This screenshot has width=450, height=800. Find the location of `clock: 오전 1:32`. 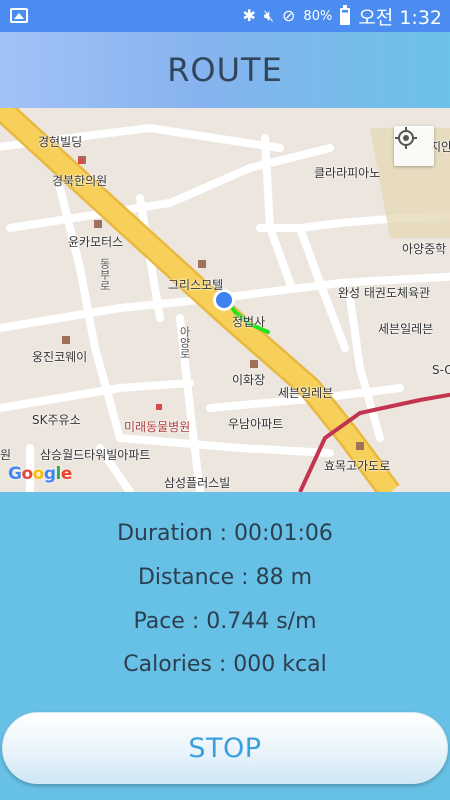

clock: 오전 1:32 is located at coordinates (400, 17).